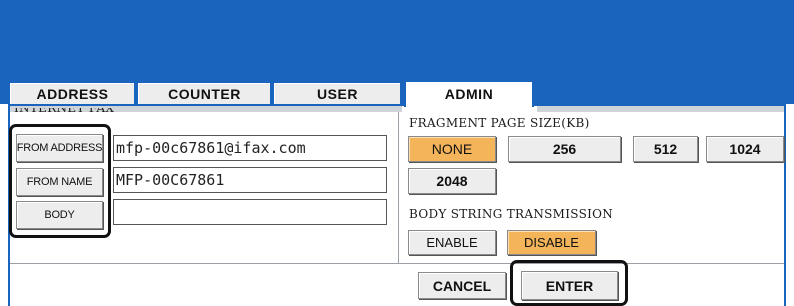 The image size is (794, 306). I want to click on disable-button: DISABLE, so click(551, 242).